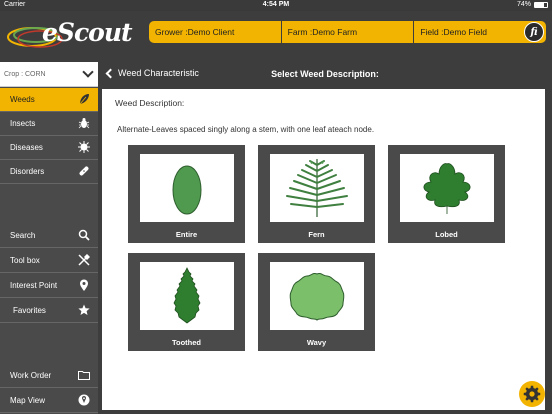 This screenshot has height=414, width=552. I want to click on entire-leaf-icon, so click(187, 190).